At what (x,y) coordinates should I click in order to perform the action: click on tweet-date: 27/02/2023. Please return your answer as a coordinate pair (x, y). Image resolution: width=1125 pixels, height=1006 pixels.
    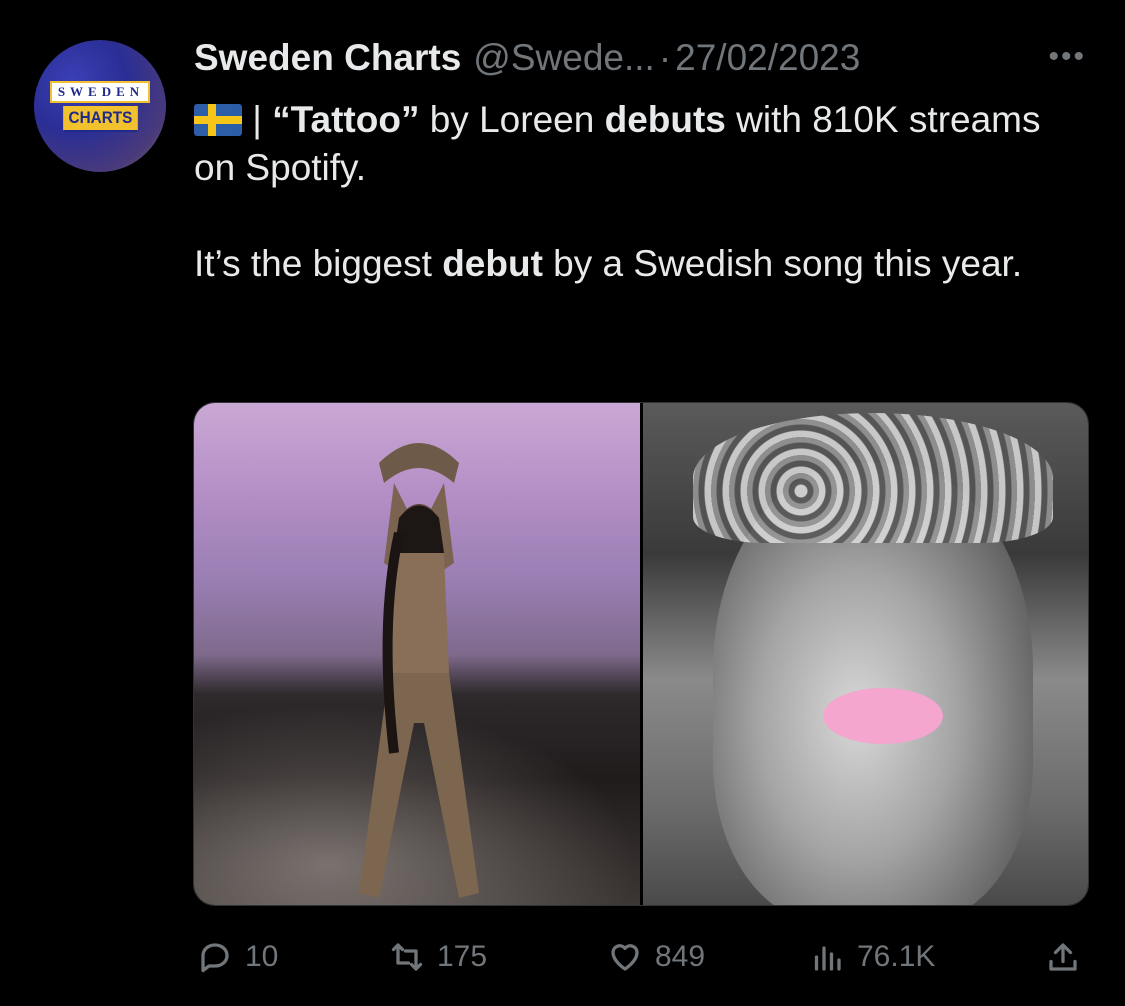
    Looking at the image, I should click on (767, 58).